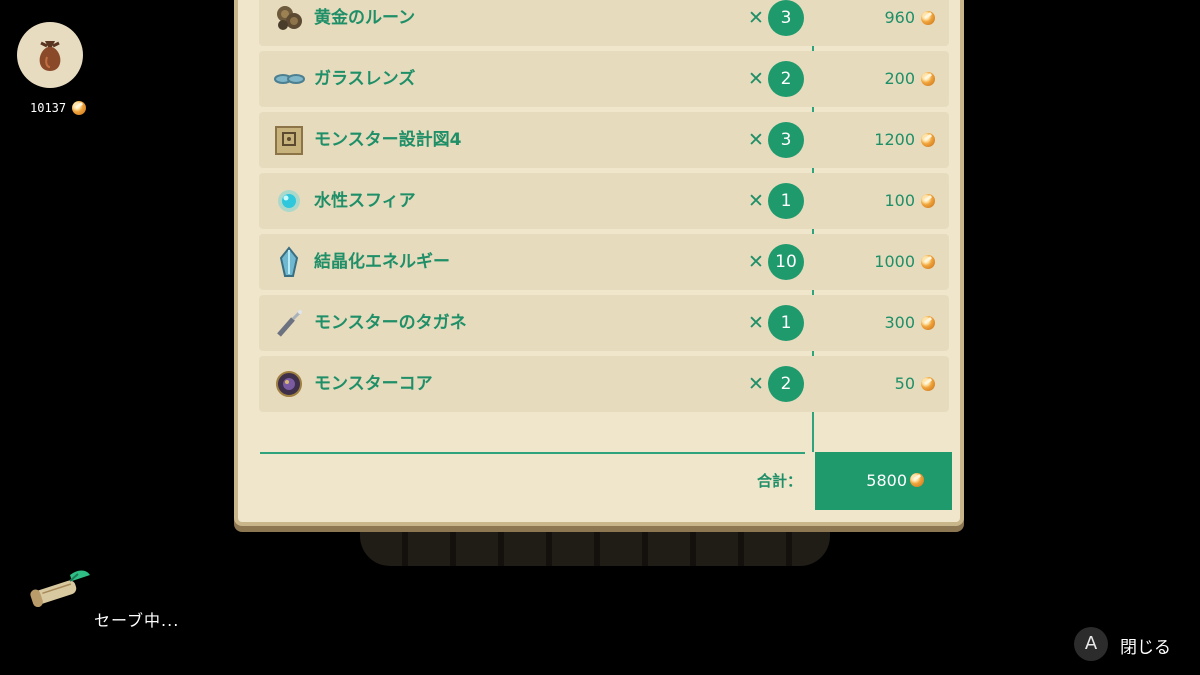 Image resolution: width=1200 pixels, height=675 pixels. Describe the element at coordinates (899, 322) in the screenshot. I see `item-price: 300` at that location.